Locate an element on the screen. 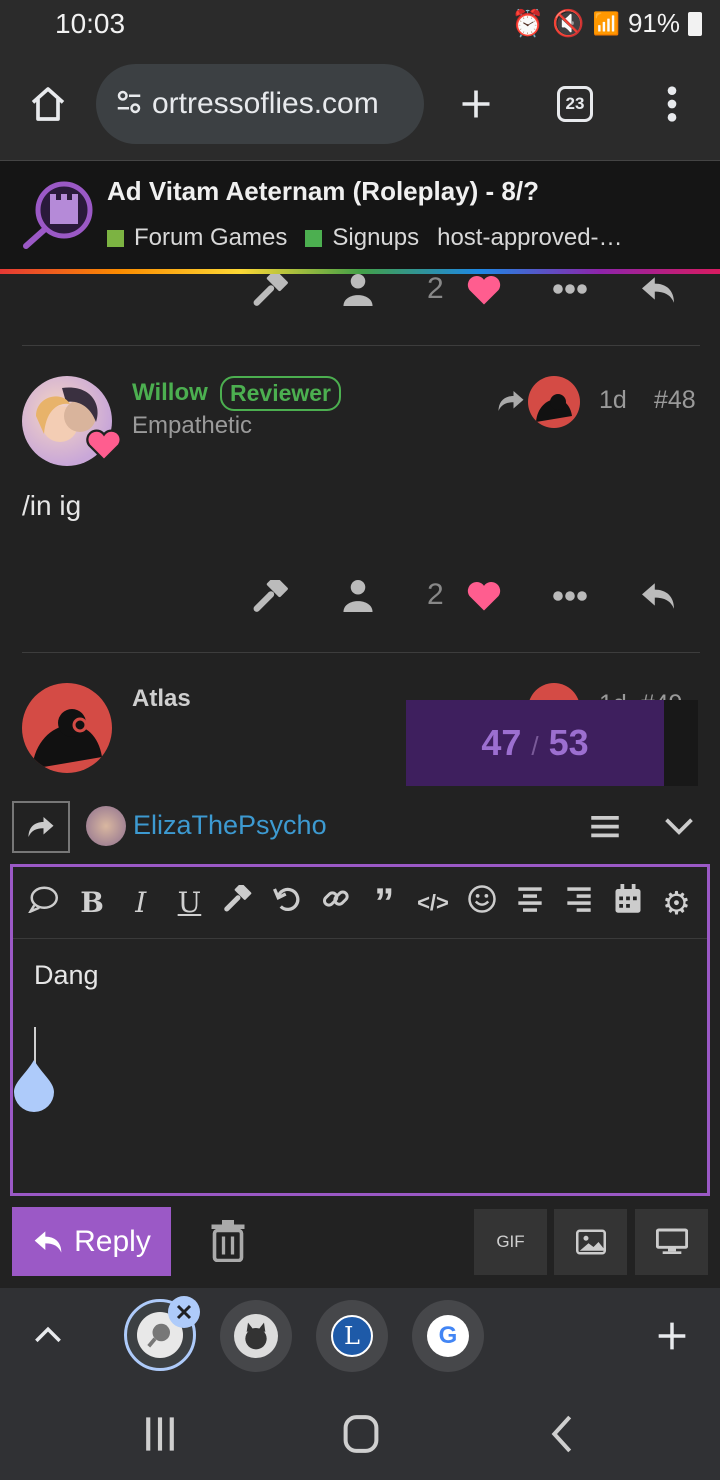 The image size is (720, 1480). reply-button: Reply is located at coordinates (91, 1241).